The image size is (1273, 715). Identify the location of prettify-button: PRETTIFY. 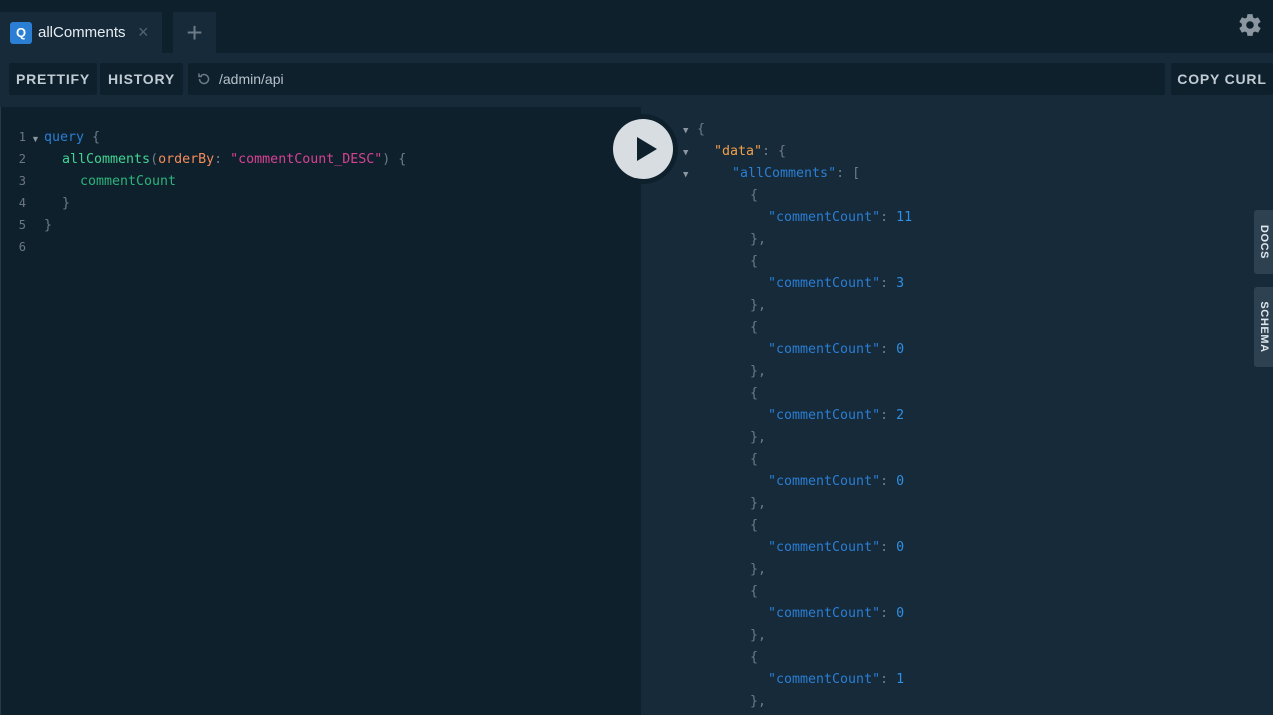
(53, 79).